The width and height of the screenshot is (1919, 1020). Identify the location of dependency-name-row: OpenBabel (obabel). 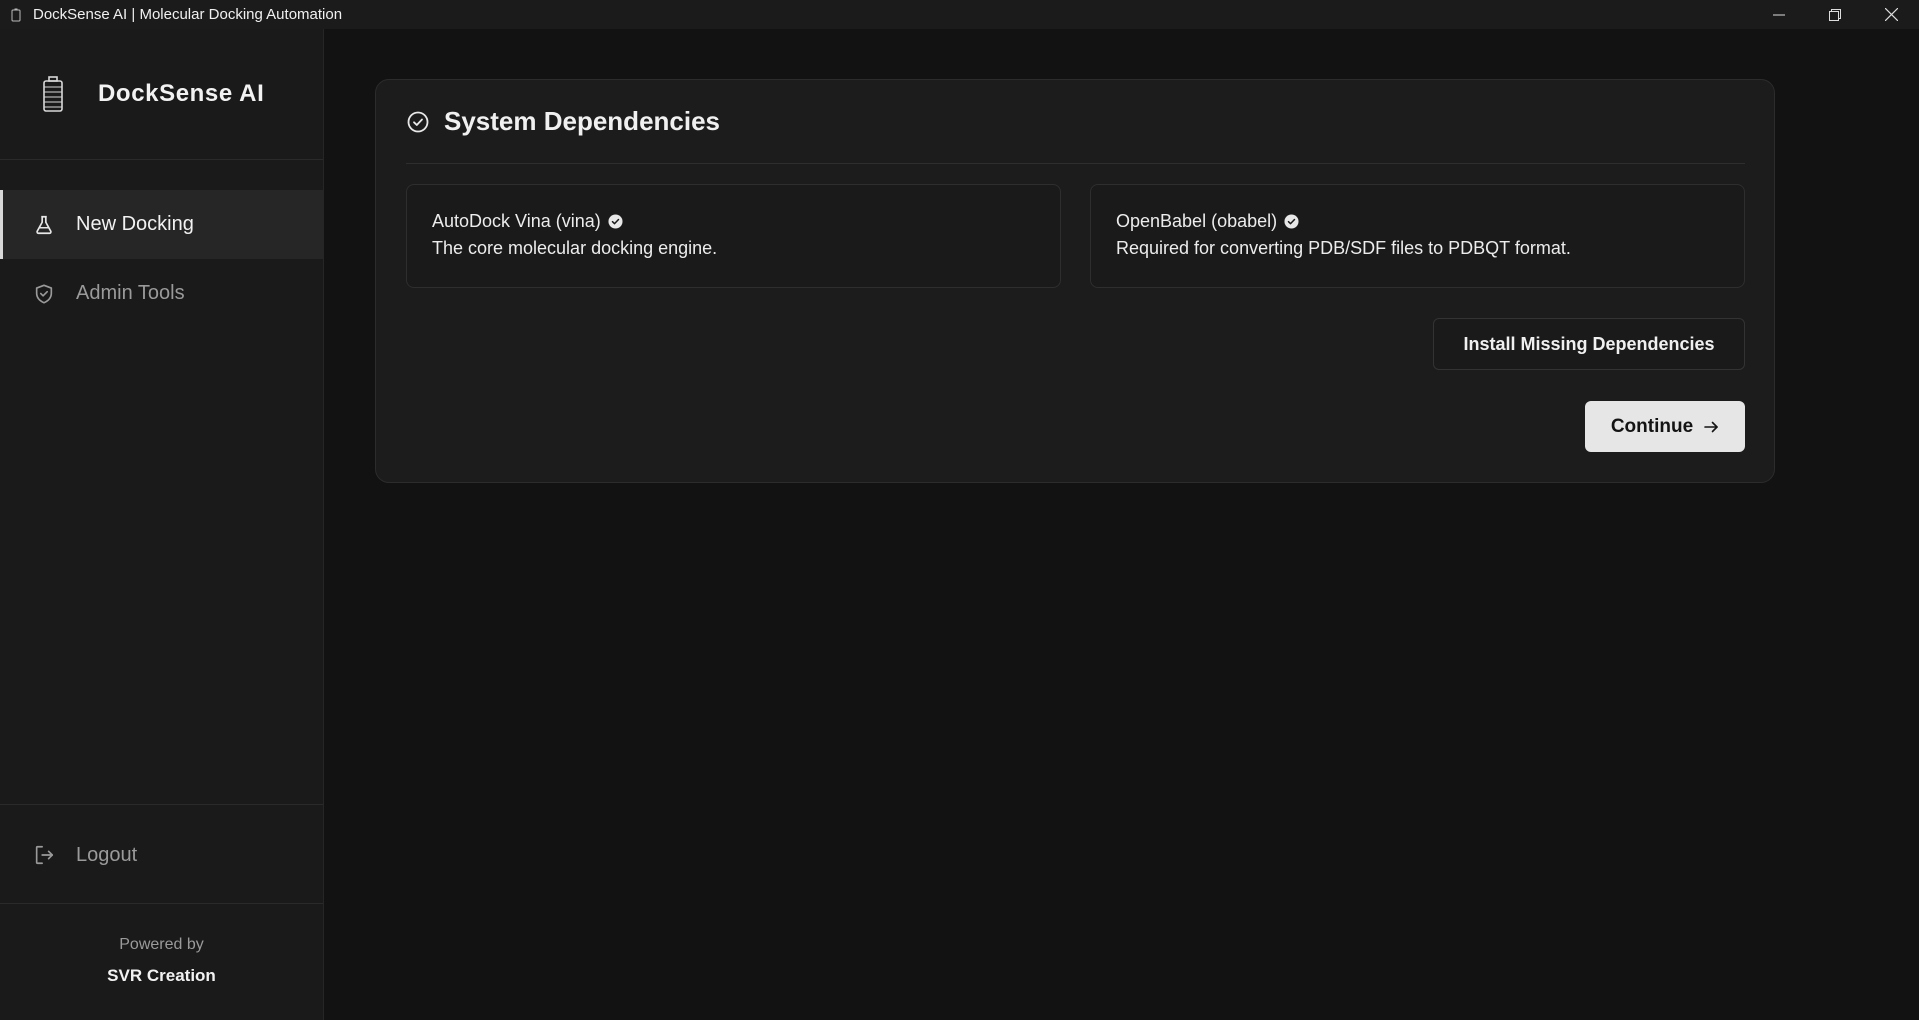
(1430, 221).